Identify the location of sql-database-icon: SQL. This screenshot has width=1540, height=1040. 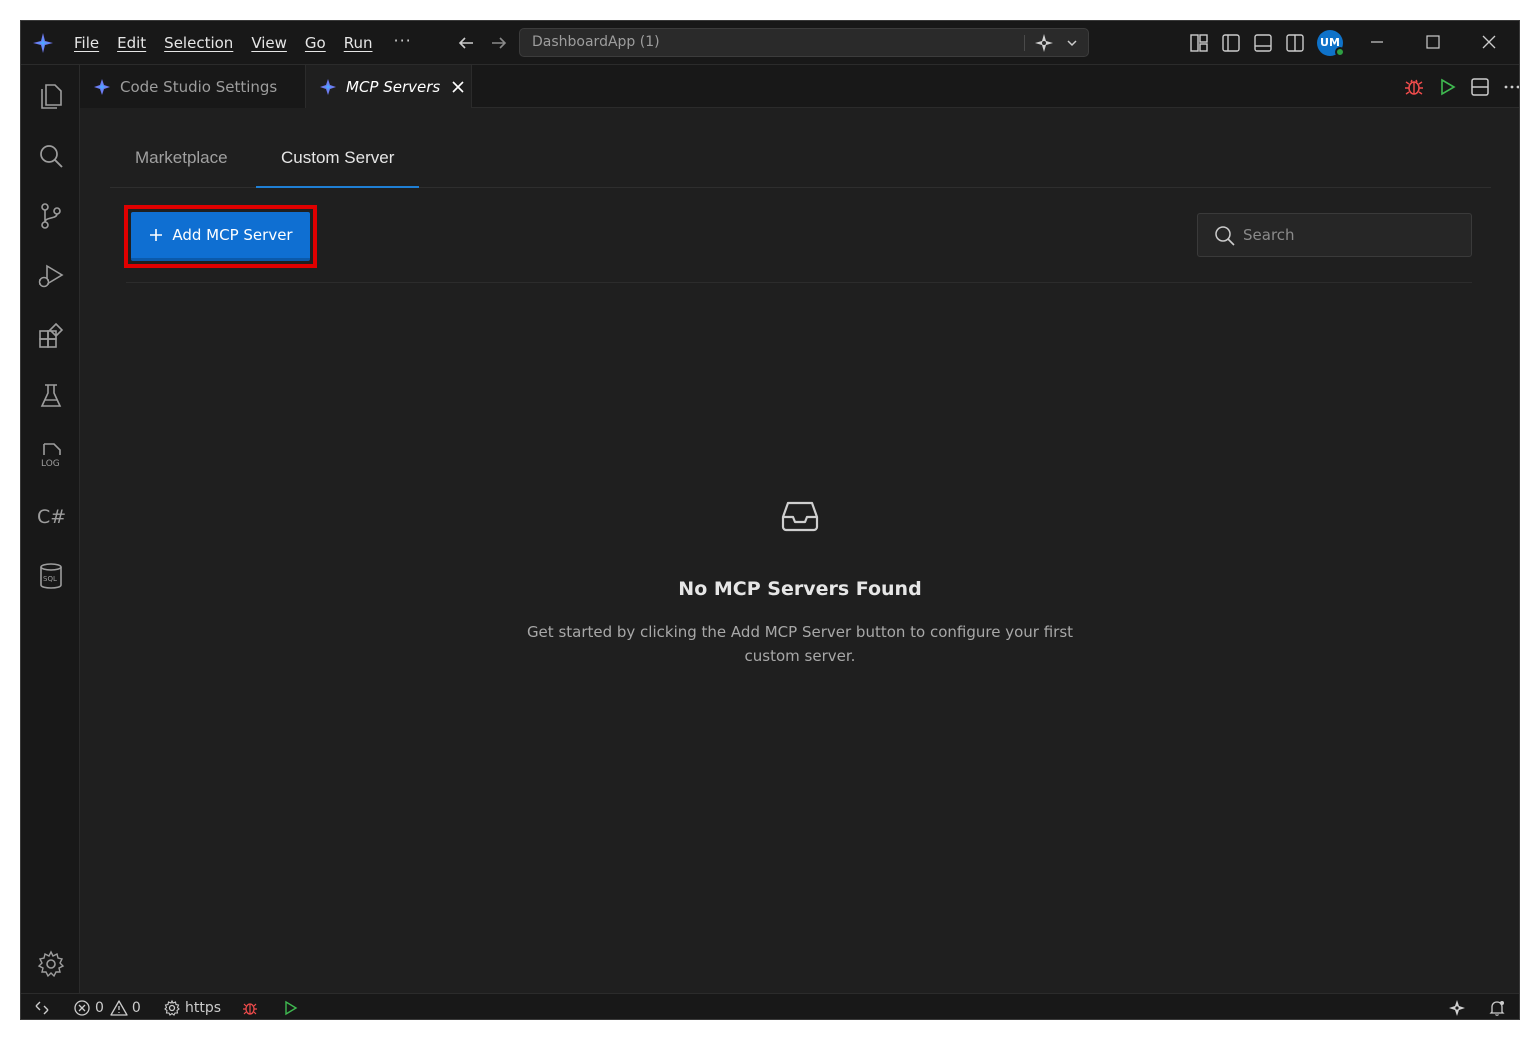
(51, 576).